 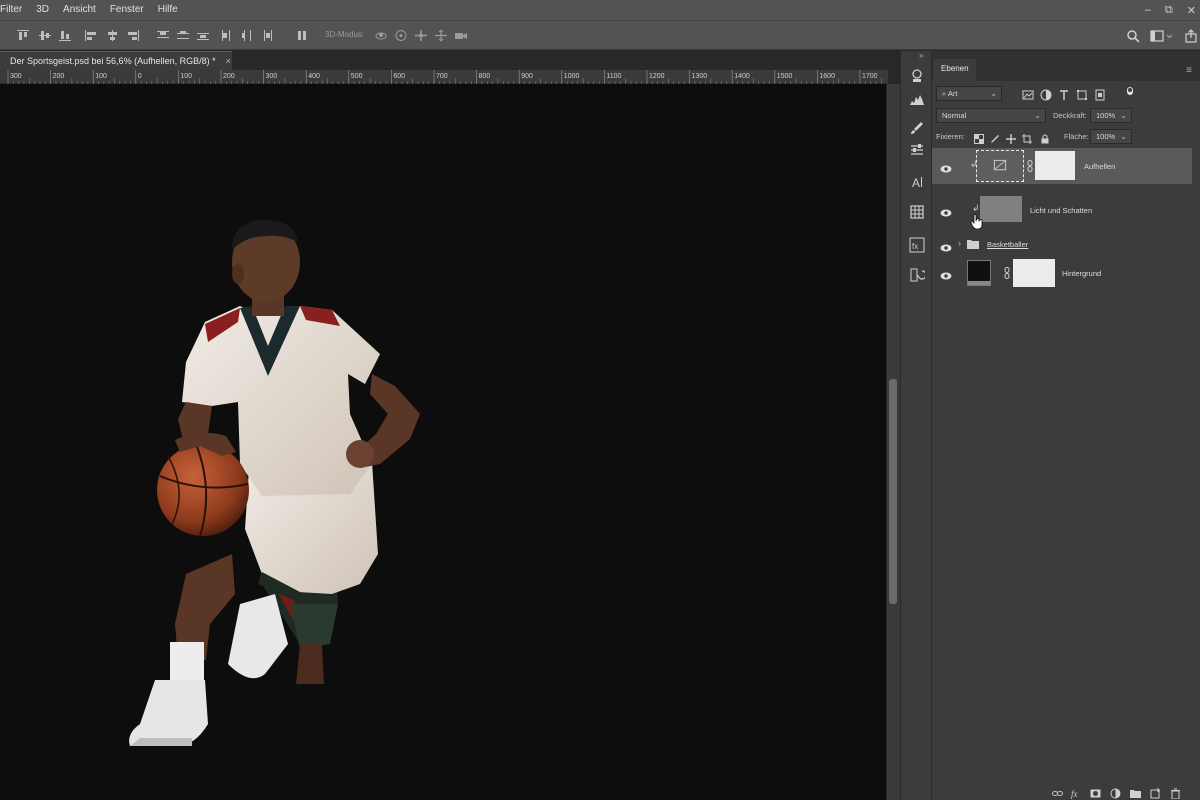 I want to click on close-document-icon: ×, so click(x=228, y=61).